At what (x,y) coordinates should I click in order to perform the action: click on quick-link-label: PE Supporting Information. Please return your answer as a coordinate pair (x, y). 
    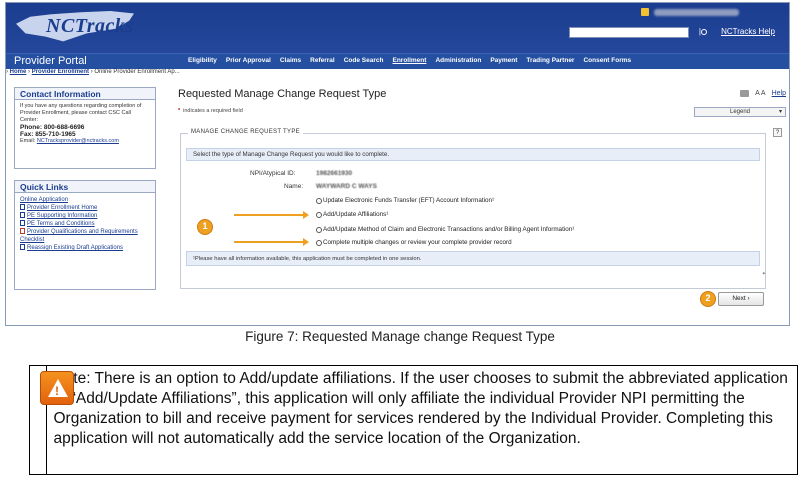
    Looking at the image, I should click on (62, 216).